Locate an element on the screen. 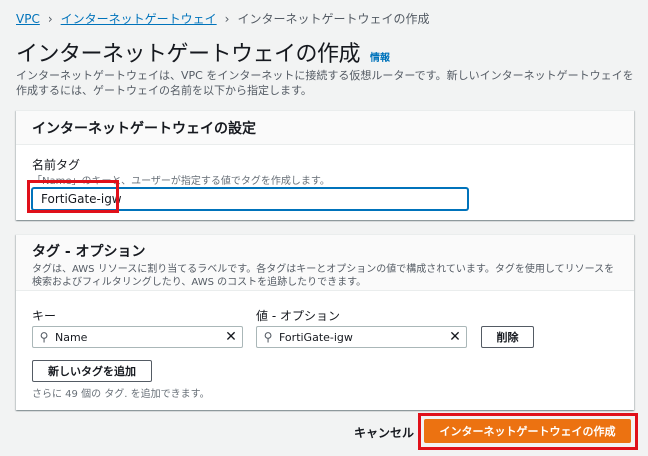 The height and width of the screenshot is (456, 648). title-row: インターネットゲートウェイの作成 情報 is located at coordinates (203, 52).